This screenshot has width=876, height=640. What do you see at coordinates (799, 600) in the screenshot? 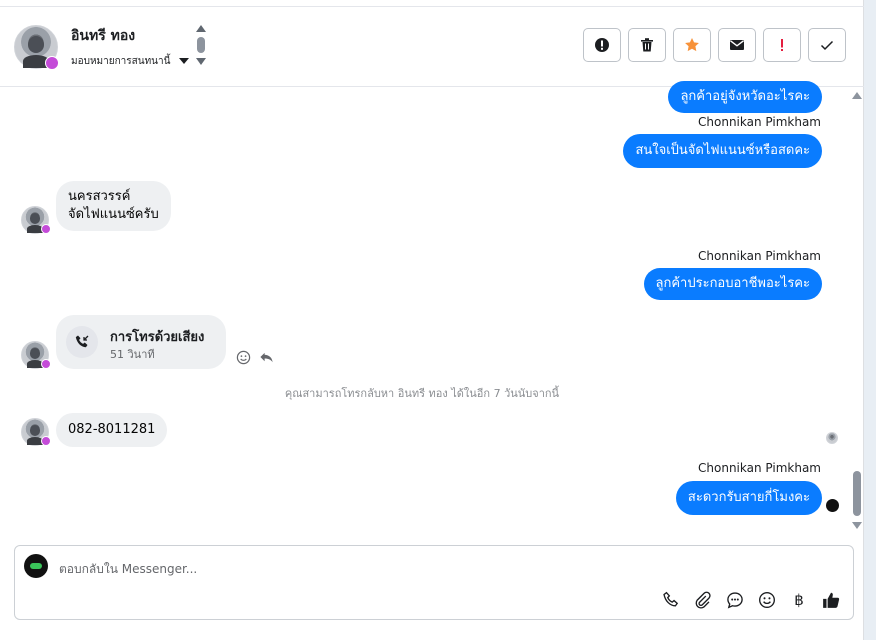
I see `baht-payment-icon: ฿` at bounding box center [799, 600].